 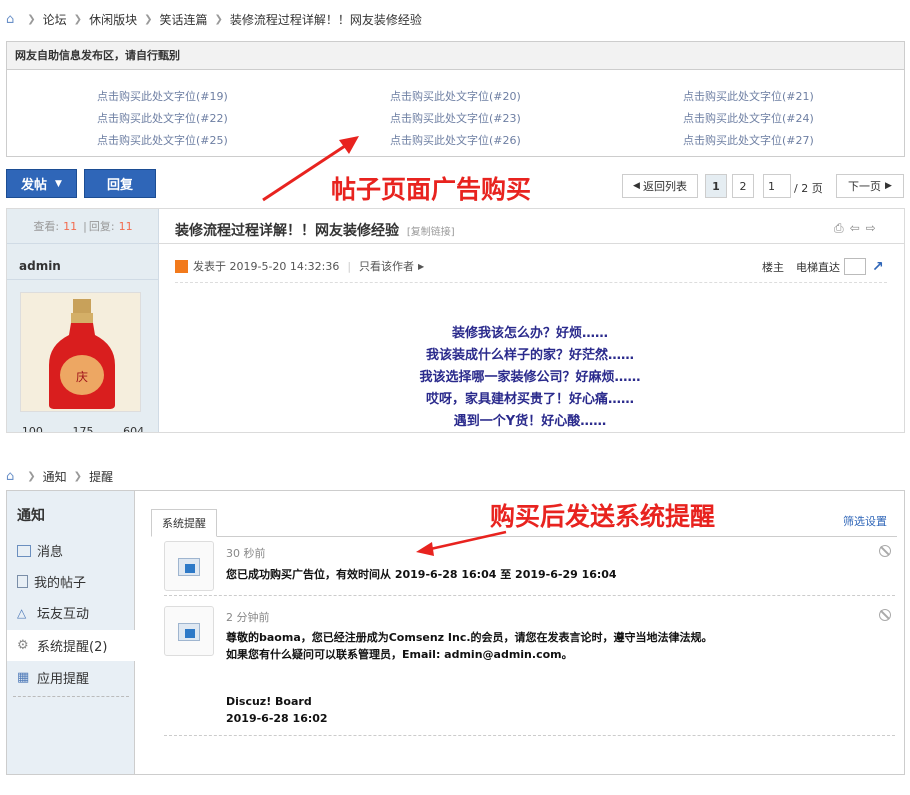 What do you see at coordinates (865, 186) in the screenshot?
I see `next-page-label: 下一页` at bounding box center [865, 186].